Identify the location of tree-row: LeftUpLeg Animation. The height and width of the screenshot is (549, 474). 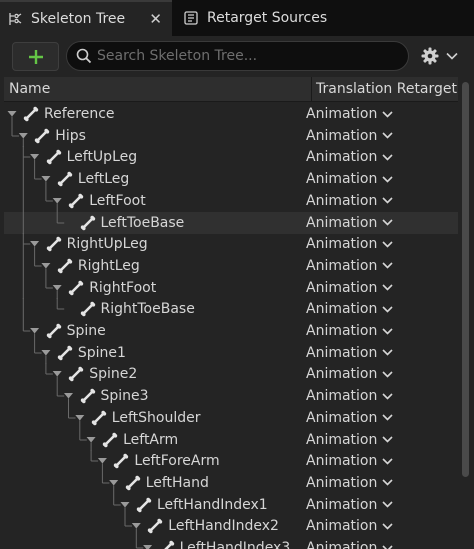
(231, 157).